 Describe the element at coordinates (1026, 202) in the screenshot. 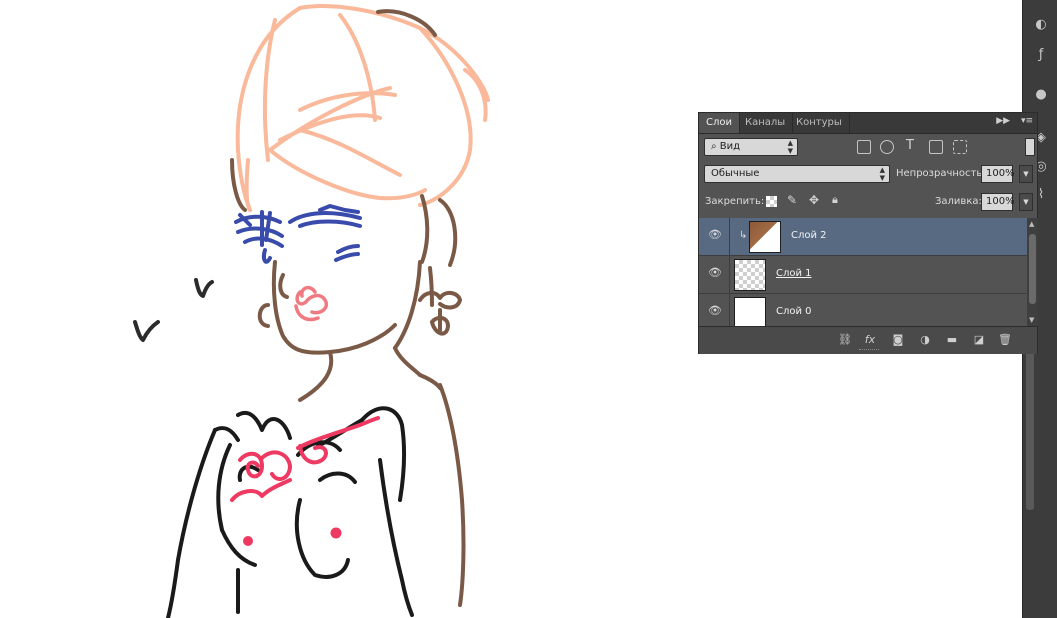

I see `fill-dropdown-arrow: ▼` at that location.